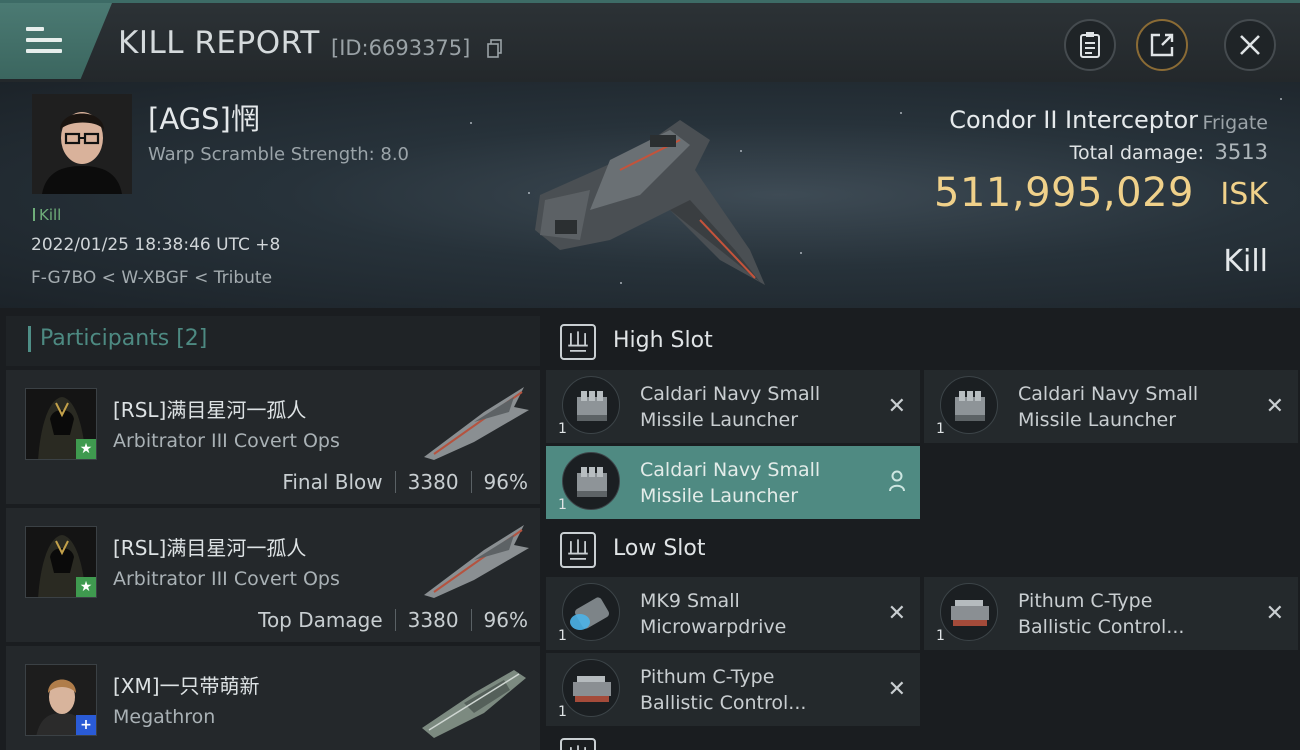 The height and width of the screenshot is (750, 1300). What do you see at coordinates (47, 215) in the screenshot?
I see `kill-tag: Kill` at bounding box center [47, 215].